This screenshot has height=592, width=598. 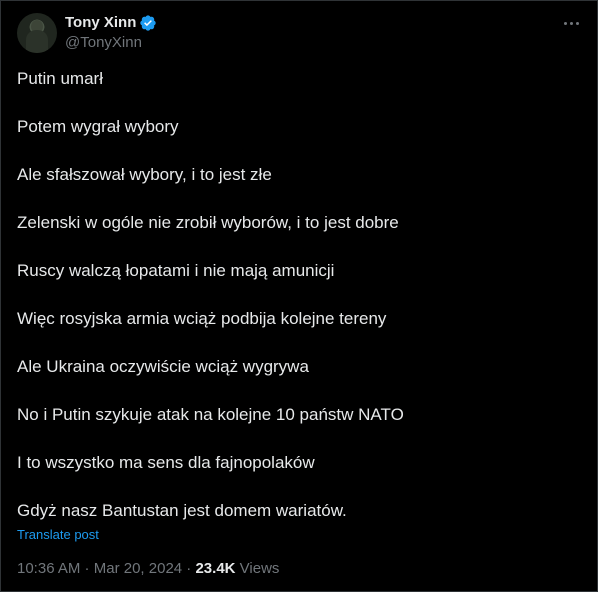 I want to click on translate-post-link: Translate post, so click(x=58, y=535).